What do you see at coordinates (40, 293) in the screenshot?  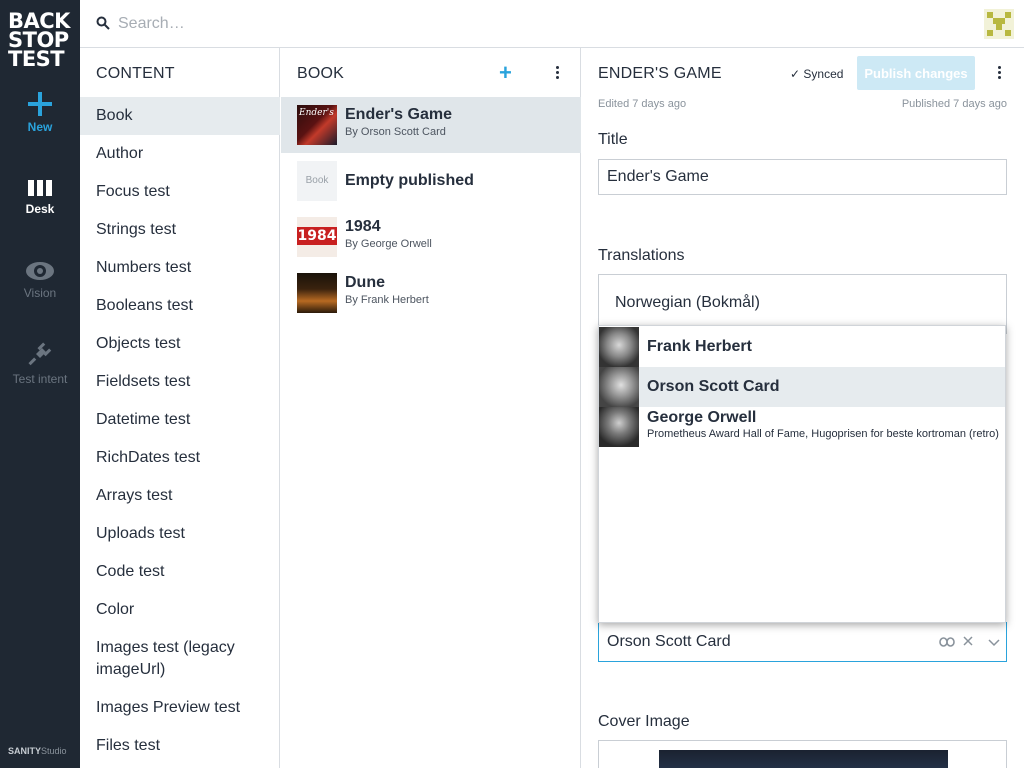 I see `vision-label: Vision` at bounding box center [40, 293].